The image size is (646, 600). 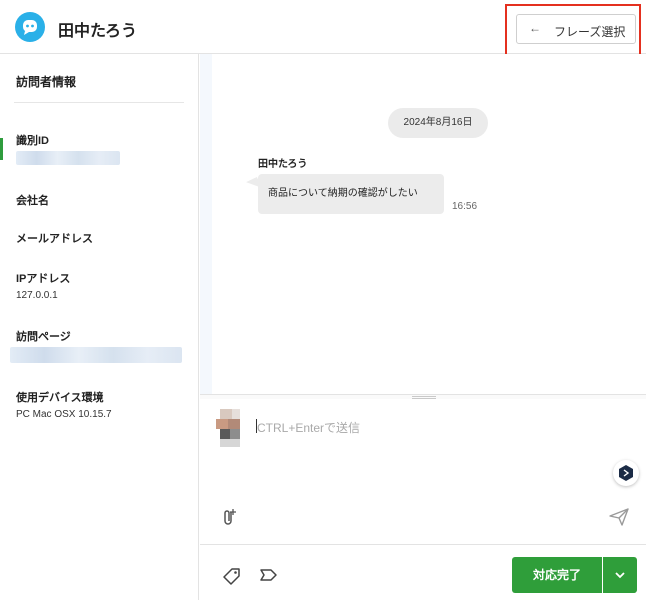 I want to click on phrase-select-label: フレーズ選択, so click(x=590, y=32).